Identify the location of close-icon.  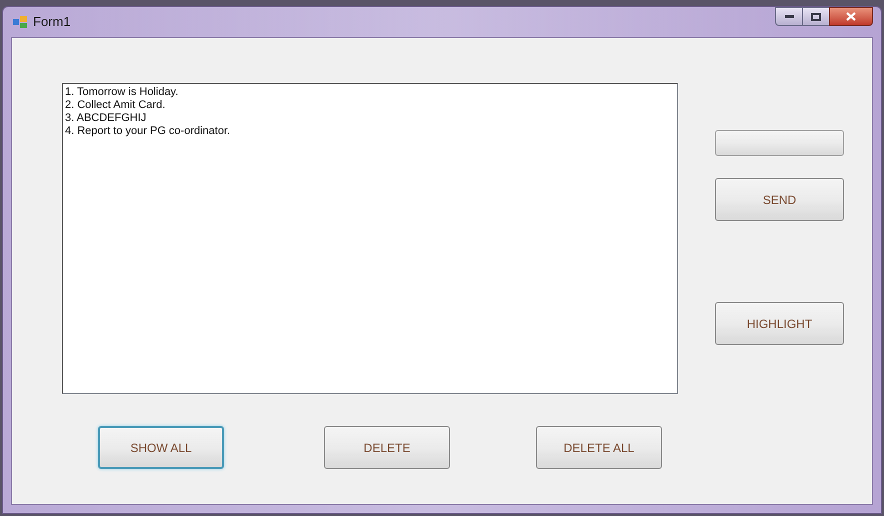
(851, 16).